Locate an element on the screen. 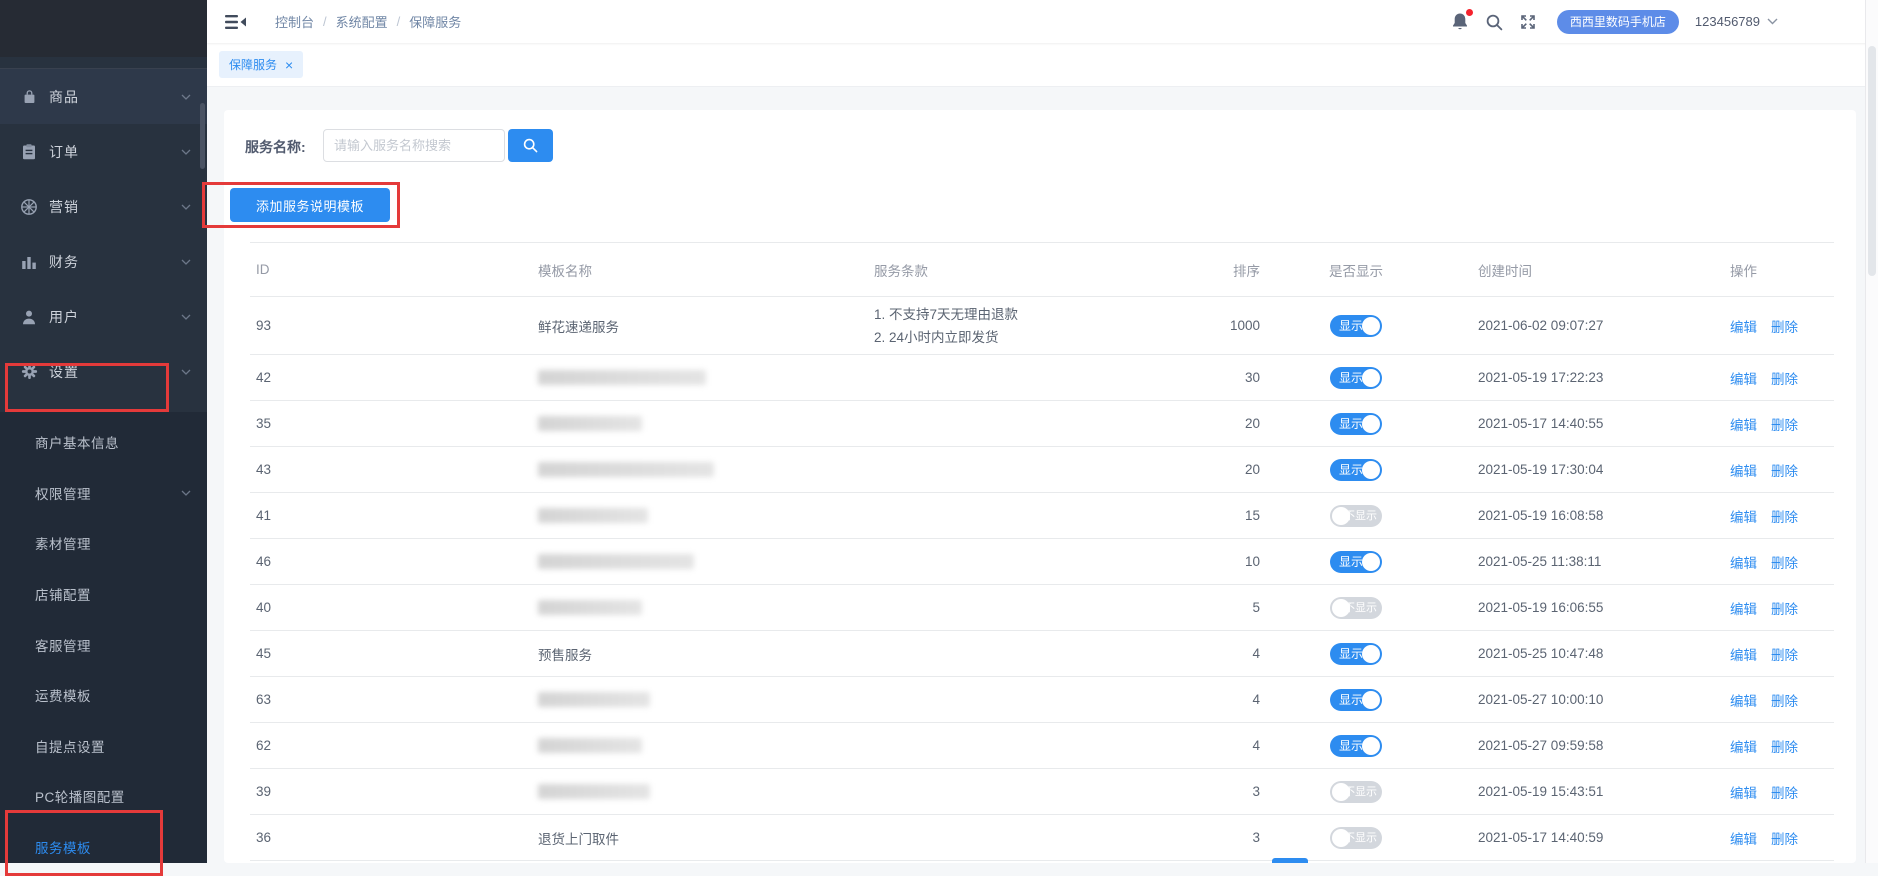  menu-collapse-icon is located at coordinates (236, 22).